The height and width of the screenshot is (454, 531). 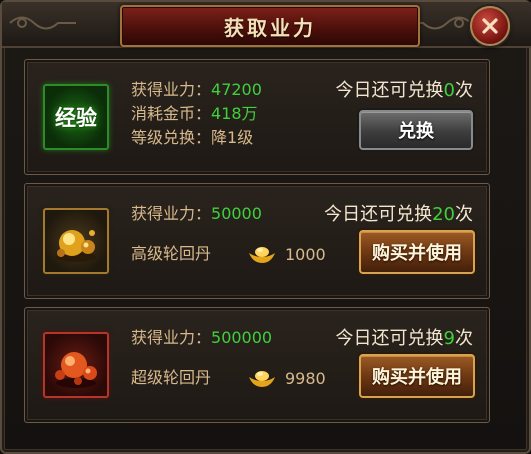 What do you see at coordinates (171, 137) in the screenshot?
I see `level-label: 等级兑换：` at bounding box center [171, 137].